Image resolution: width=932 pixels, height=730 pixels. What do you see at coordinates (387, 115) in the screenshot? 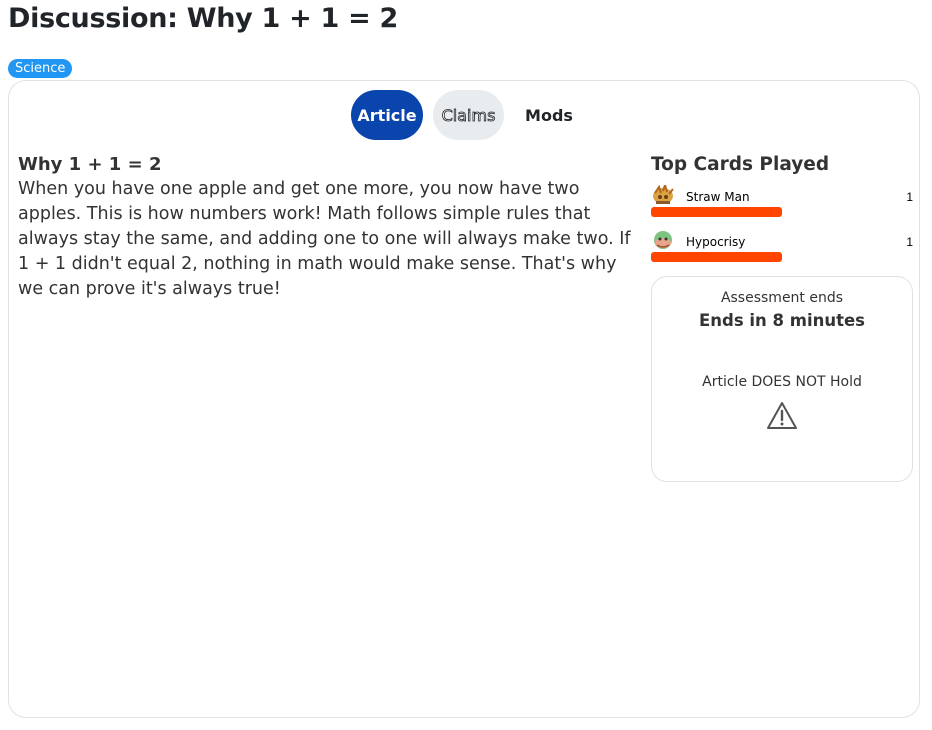
I see `tab-article: Article` at bounding box center [387, 115].